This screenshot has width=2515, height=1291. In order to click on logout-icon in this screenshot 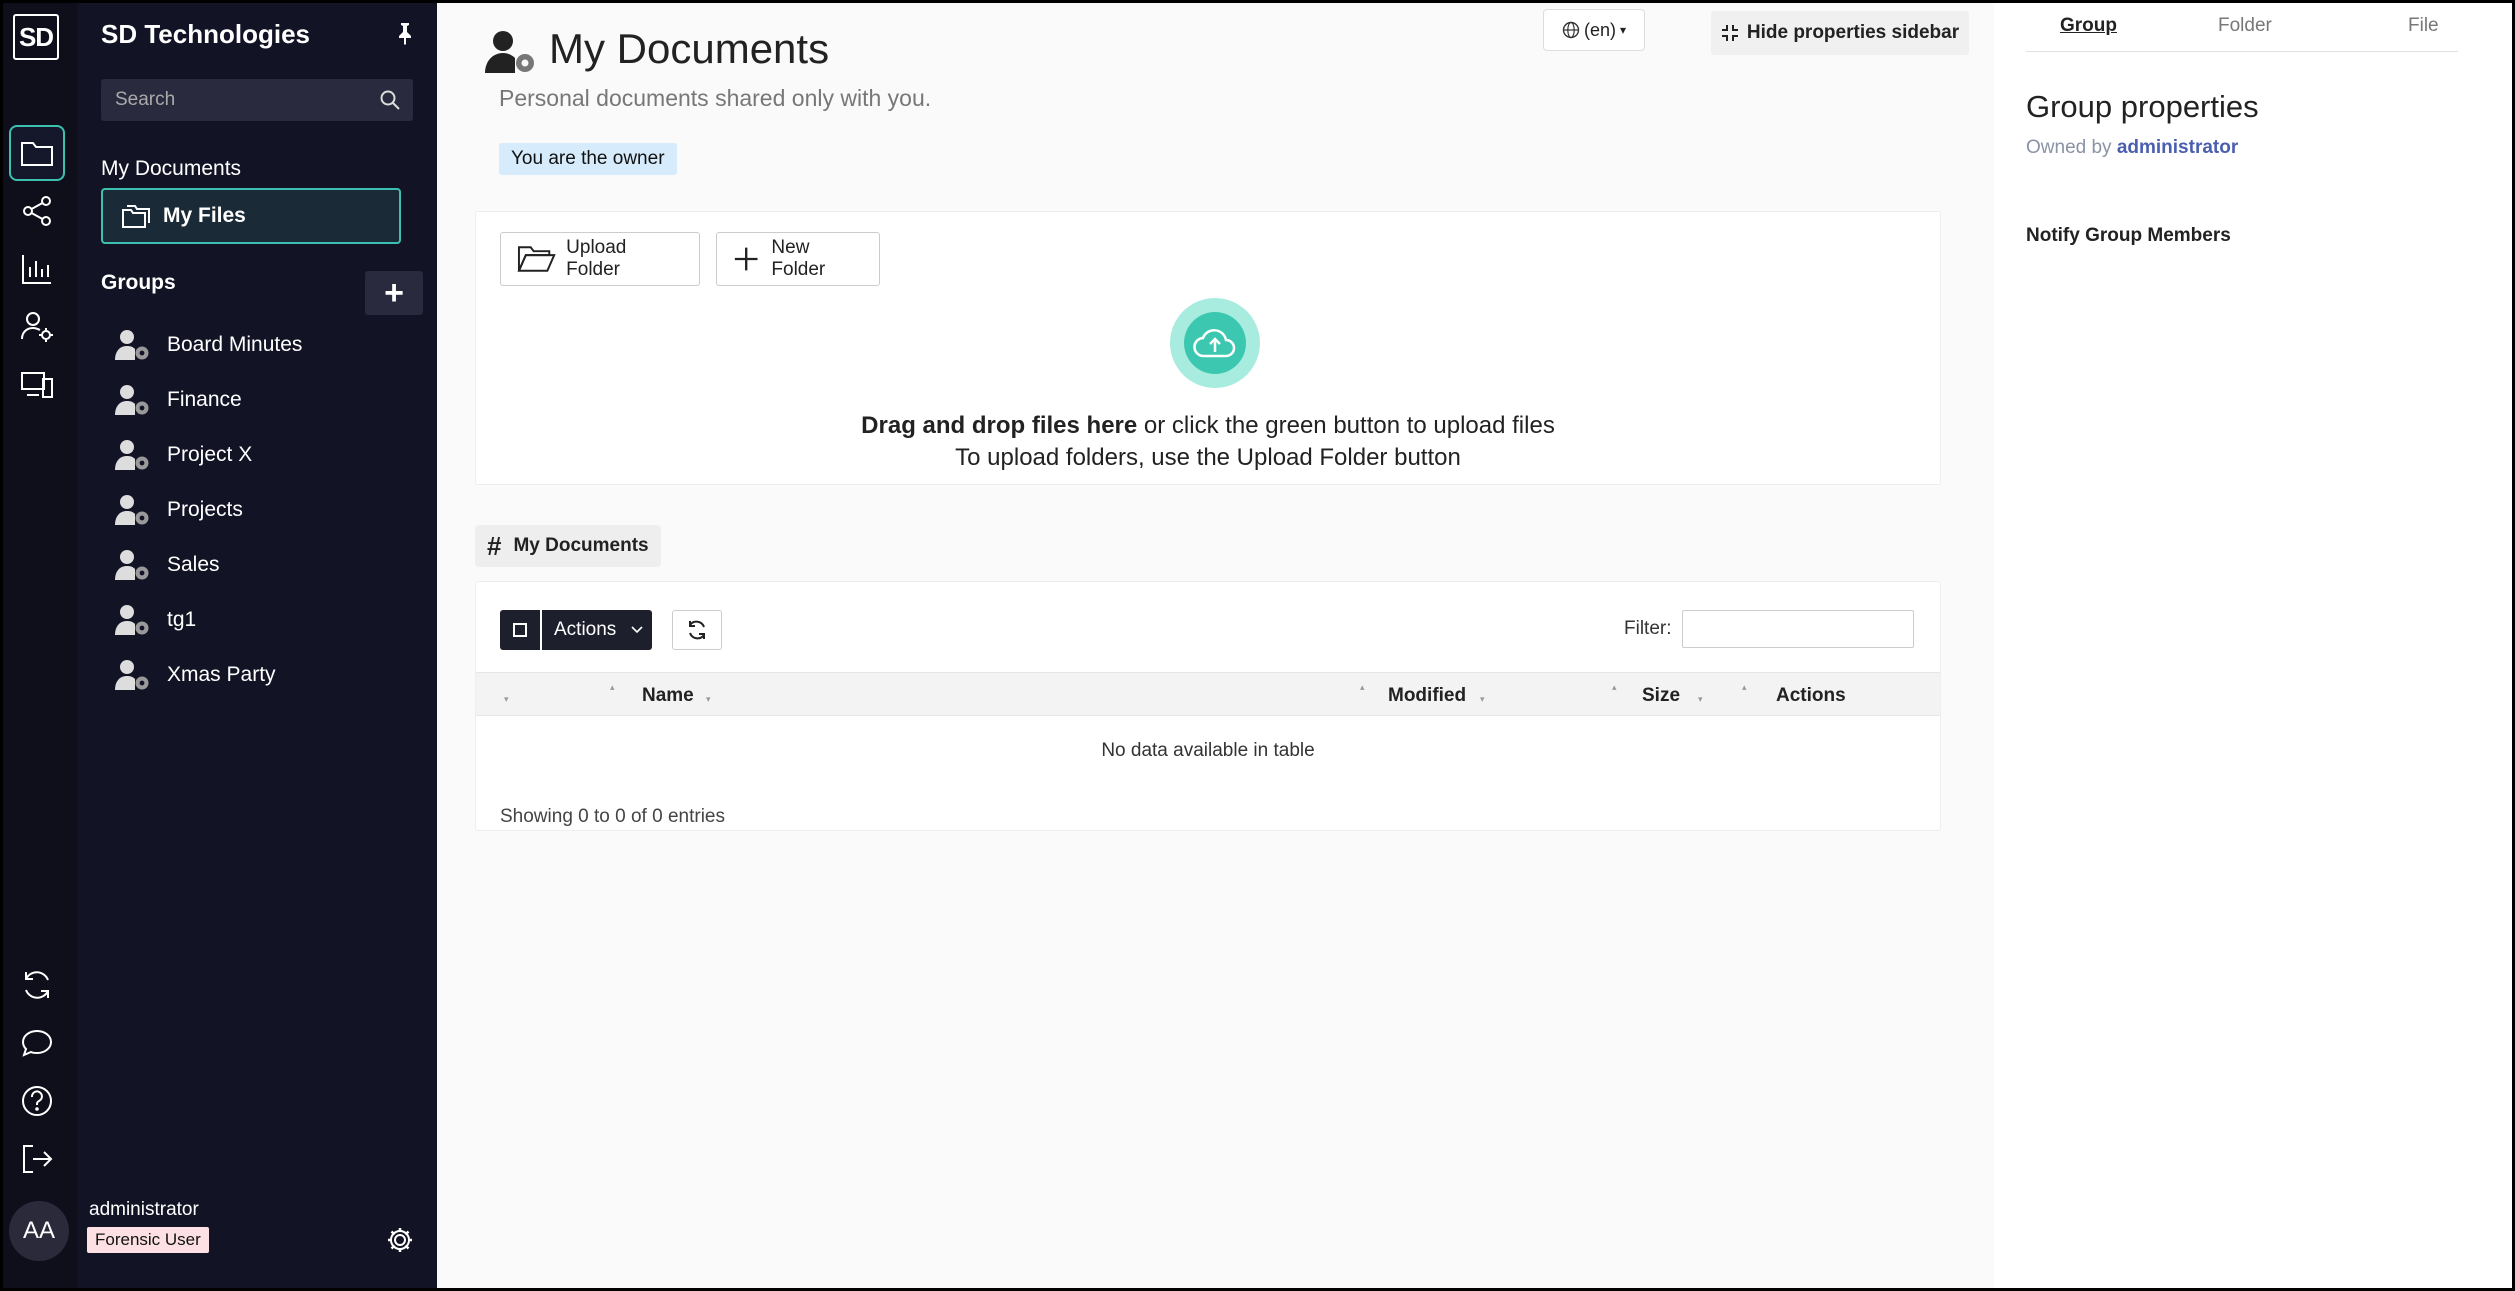, I will do `click(37, 1159)`.